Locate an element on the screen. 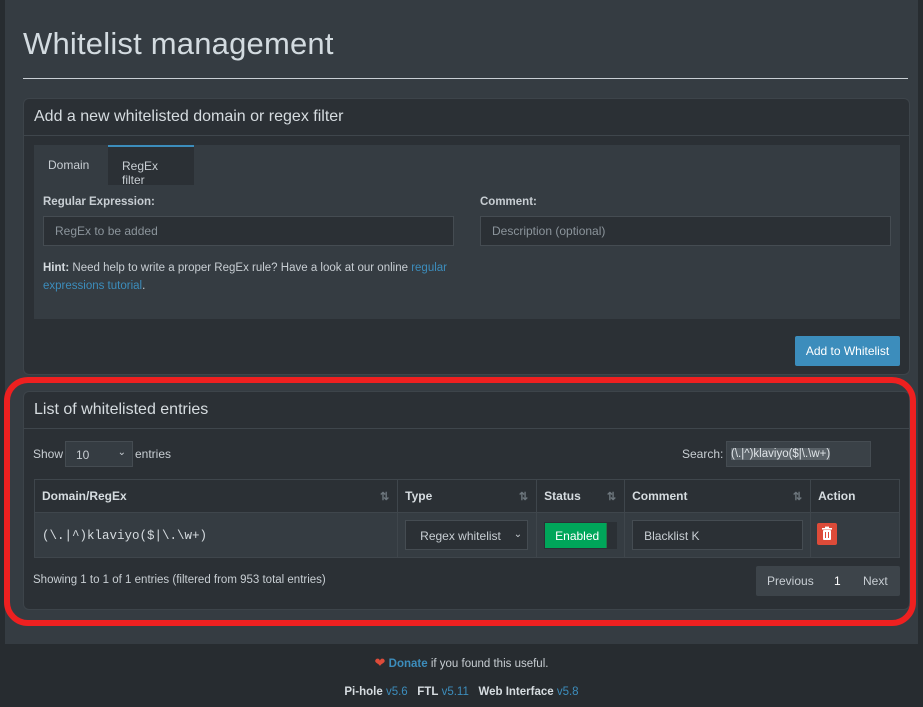  ftl-version-link: v5.11 is located at coordinates (455, 692).